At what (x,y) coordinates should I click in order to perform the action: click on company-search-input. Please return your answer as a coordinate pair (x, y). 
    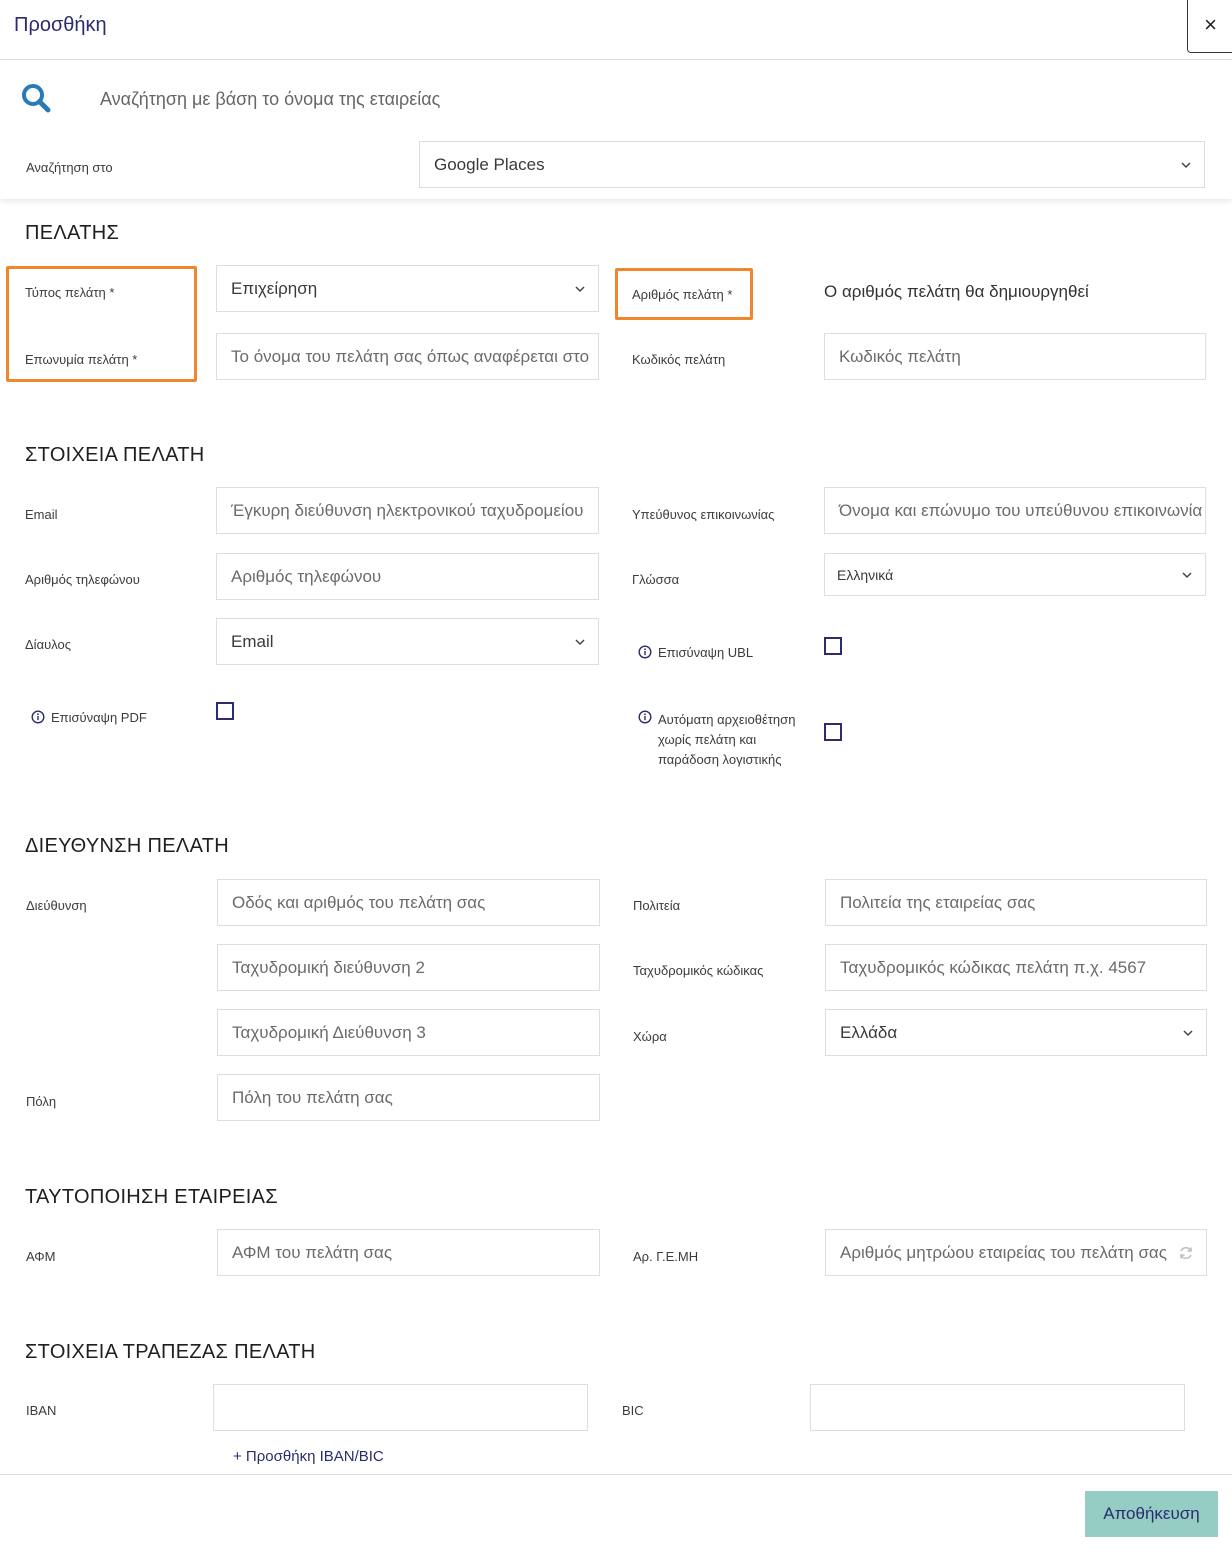
    Looking at the image, I should click on (450, 99).